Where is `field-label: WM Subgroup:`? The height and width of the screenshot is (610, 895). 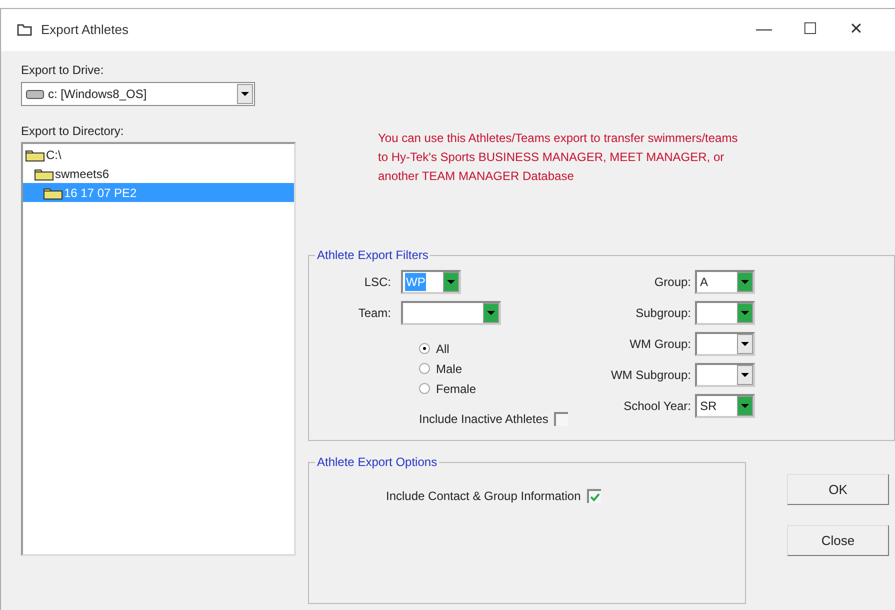 field-label: WM Subgroup: is located at coordinates (651, 375).